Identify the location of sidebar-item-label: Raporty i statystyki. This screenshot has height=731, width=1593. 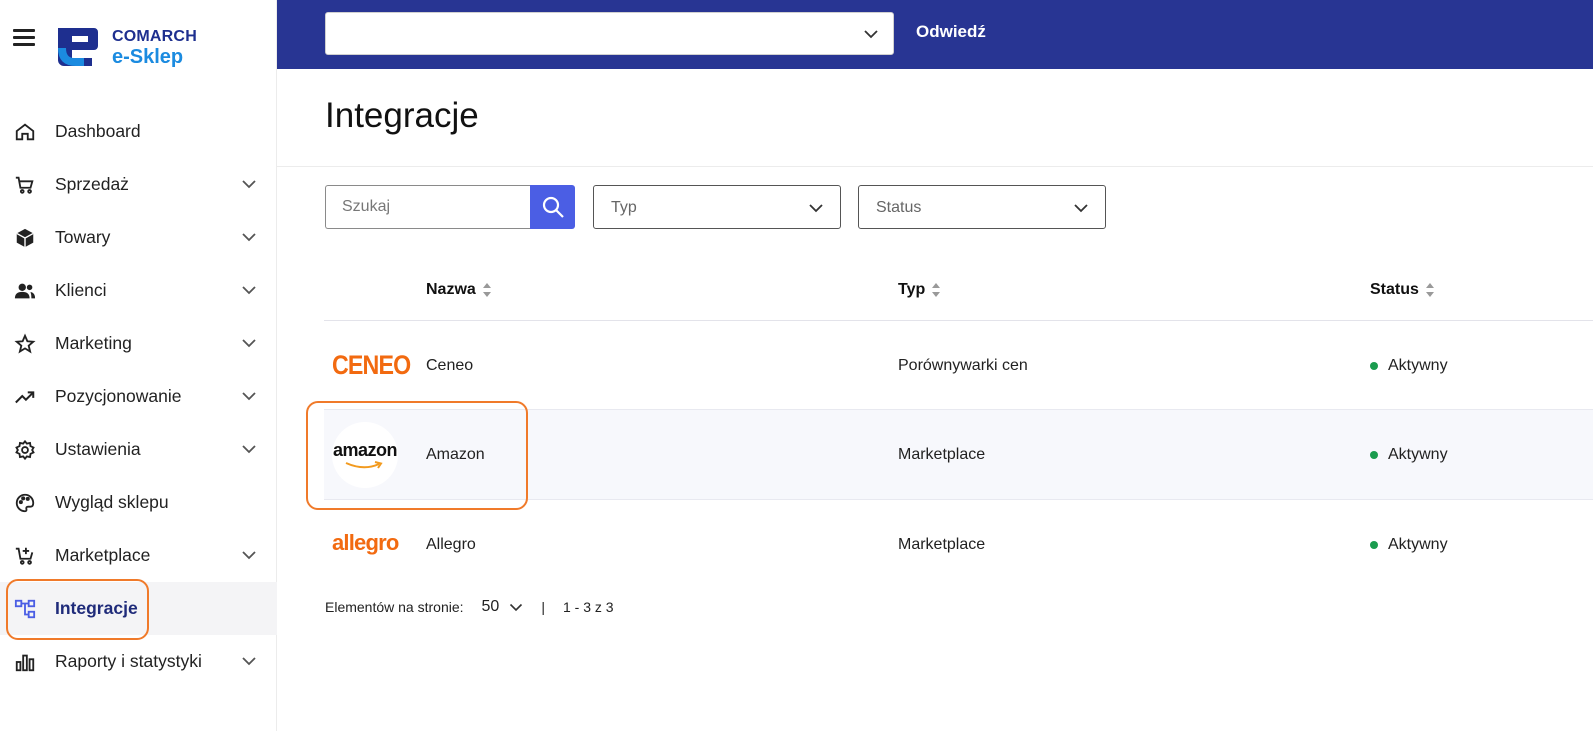
(128, 661).